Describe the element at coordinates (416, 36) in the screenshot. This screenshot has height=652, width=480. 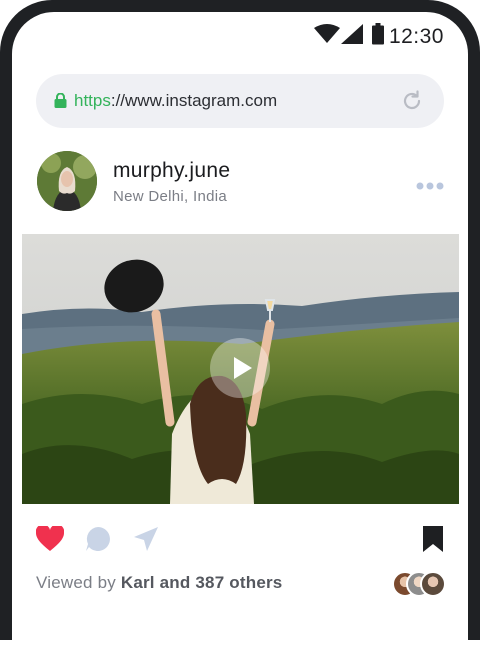
I see `status-time: 12:30` at that location.